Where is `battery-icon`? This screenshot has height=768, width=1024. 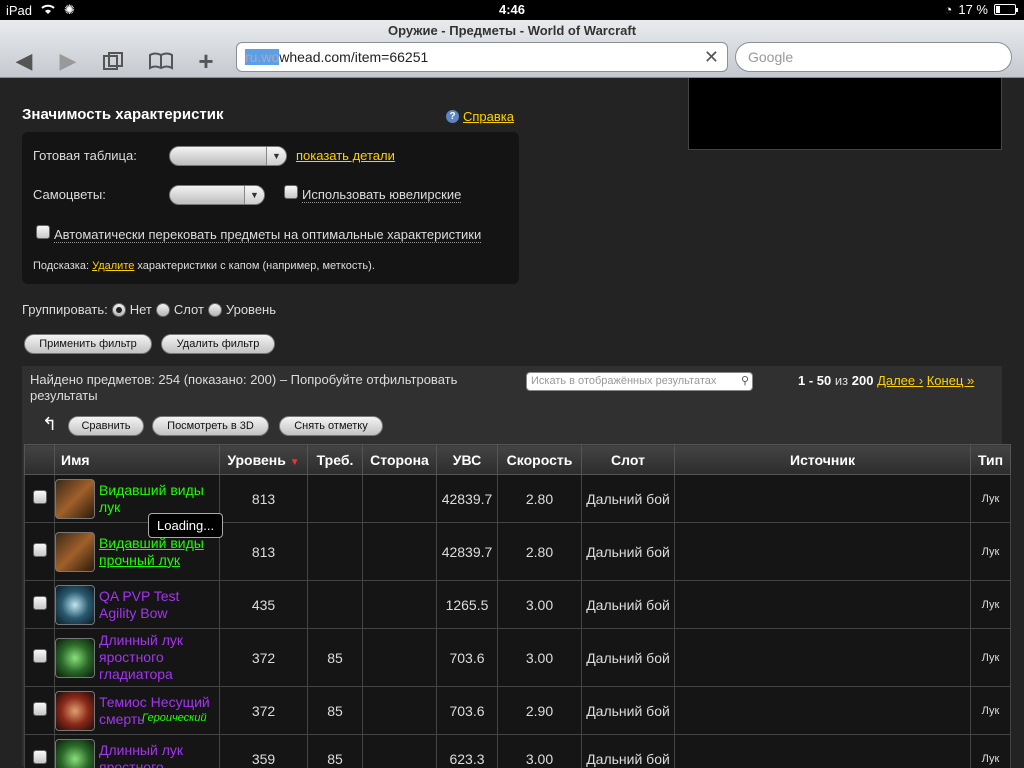 battery-icon is located at coordinates (1006, 9).